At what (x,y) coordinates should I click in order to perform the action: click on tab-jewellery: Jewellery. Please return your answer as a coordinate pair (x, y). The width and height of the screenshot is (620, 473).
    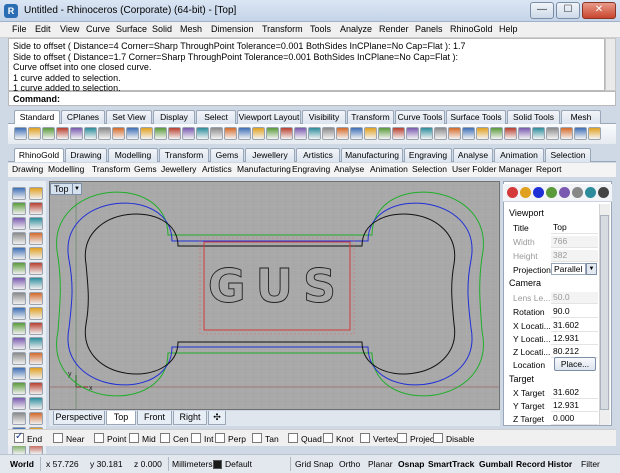
    Looking at the image, I should click on (270, 155).